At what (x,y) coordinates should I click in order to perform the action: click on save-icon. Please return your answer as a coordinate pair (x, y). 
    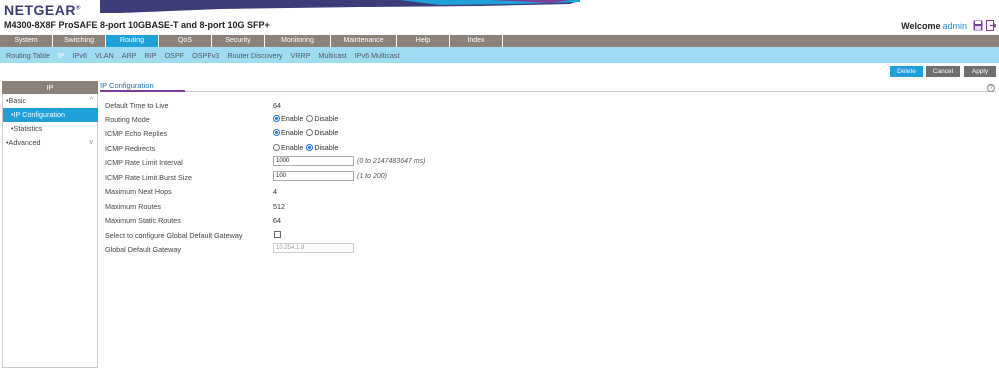
    Looking at the image, I should click on (978, 25).